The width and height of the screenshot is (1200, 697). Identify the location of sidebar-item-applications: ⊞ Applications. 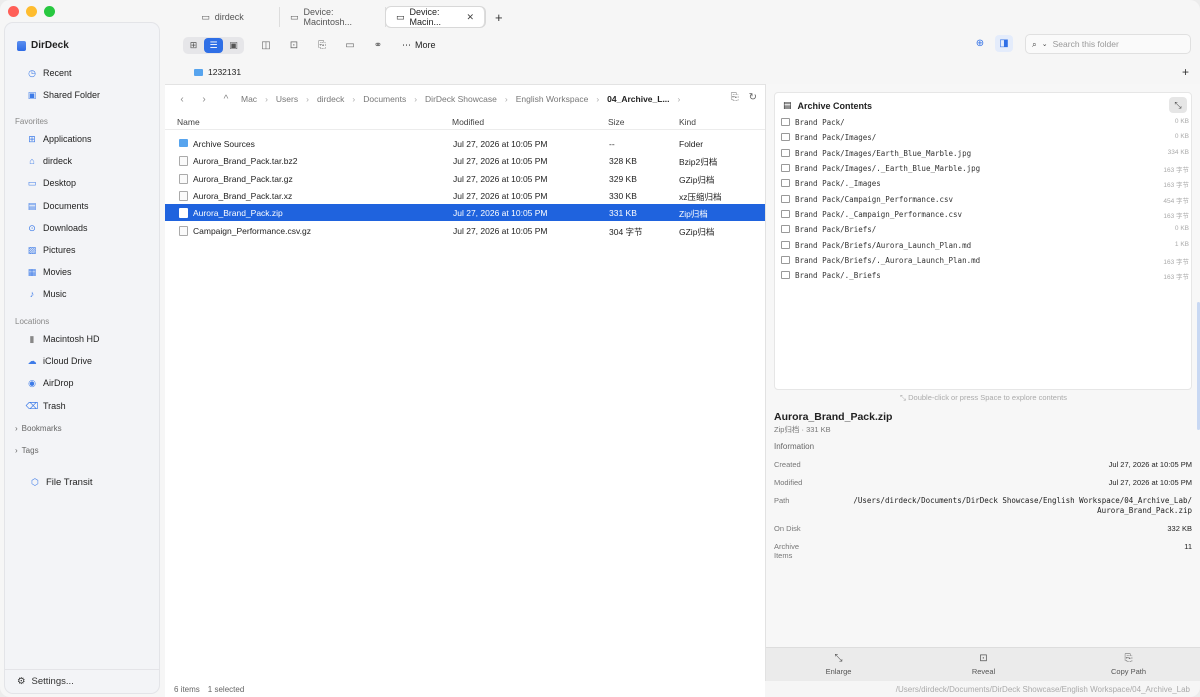
(59, 139).